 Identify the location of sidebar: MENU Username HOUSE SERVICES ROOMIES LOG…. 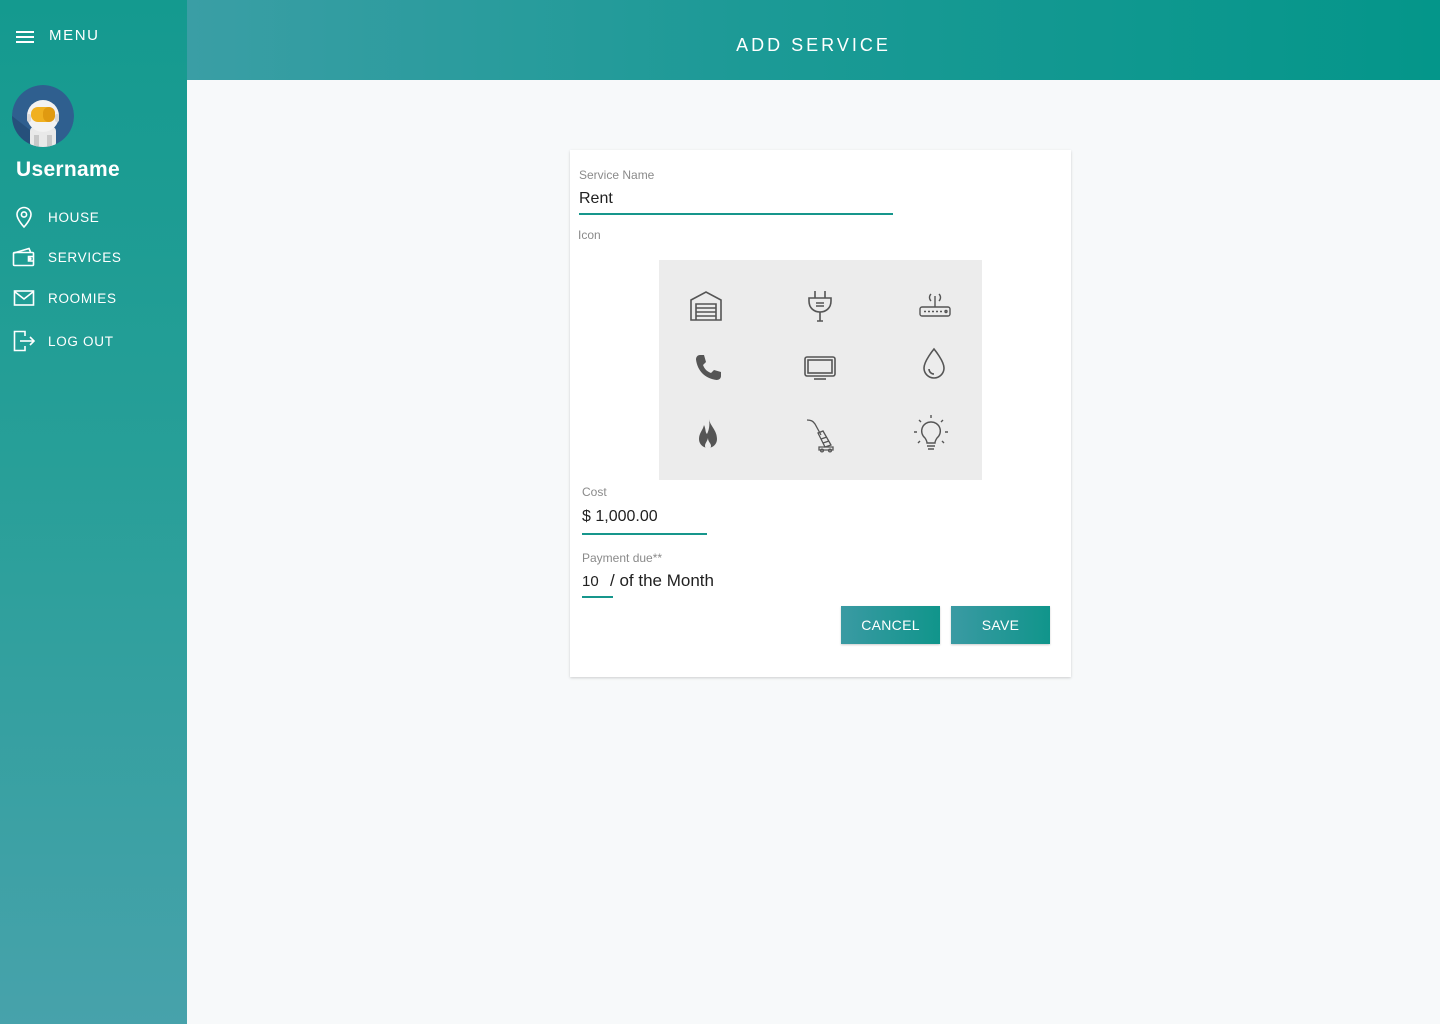
(93, 512).